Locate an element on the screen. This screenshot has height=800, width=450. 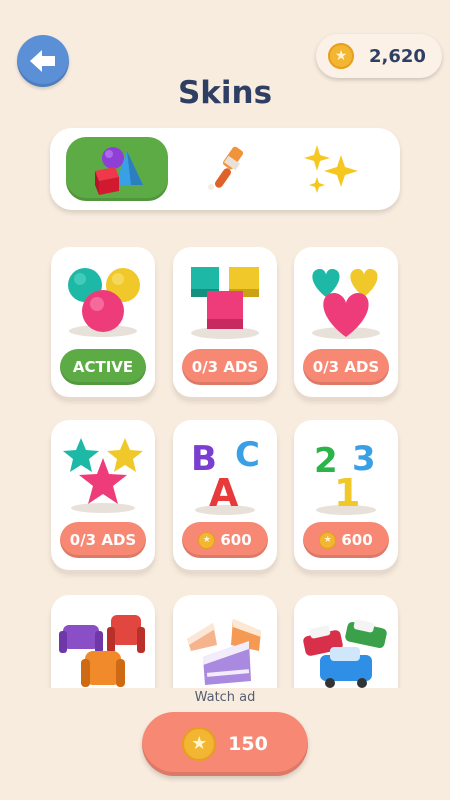
tab-effects is located at coordinates (333, 169).